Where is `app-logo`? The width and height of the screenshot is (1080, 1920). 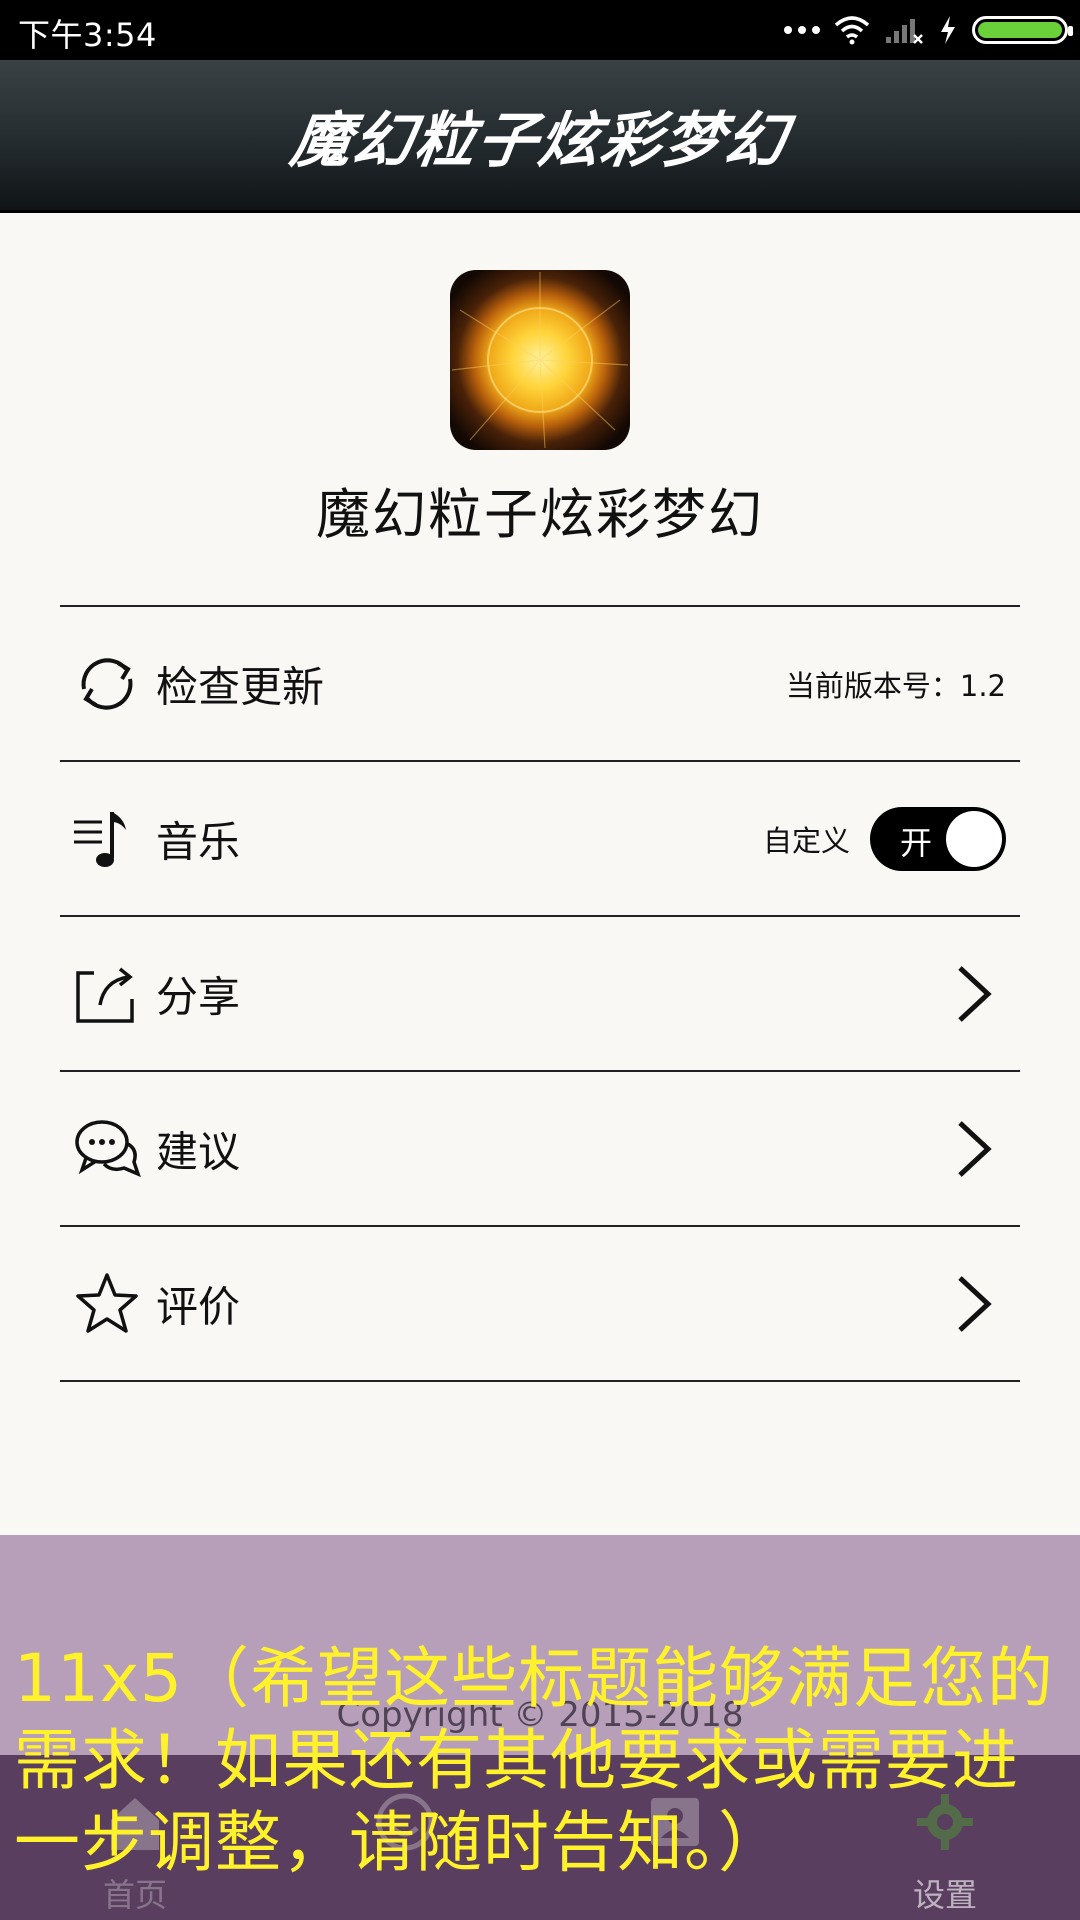 app-logo is located at coordinates (540, 360).